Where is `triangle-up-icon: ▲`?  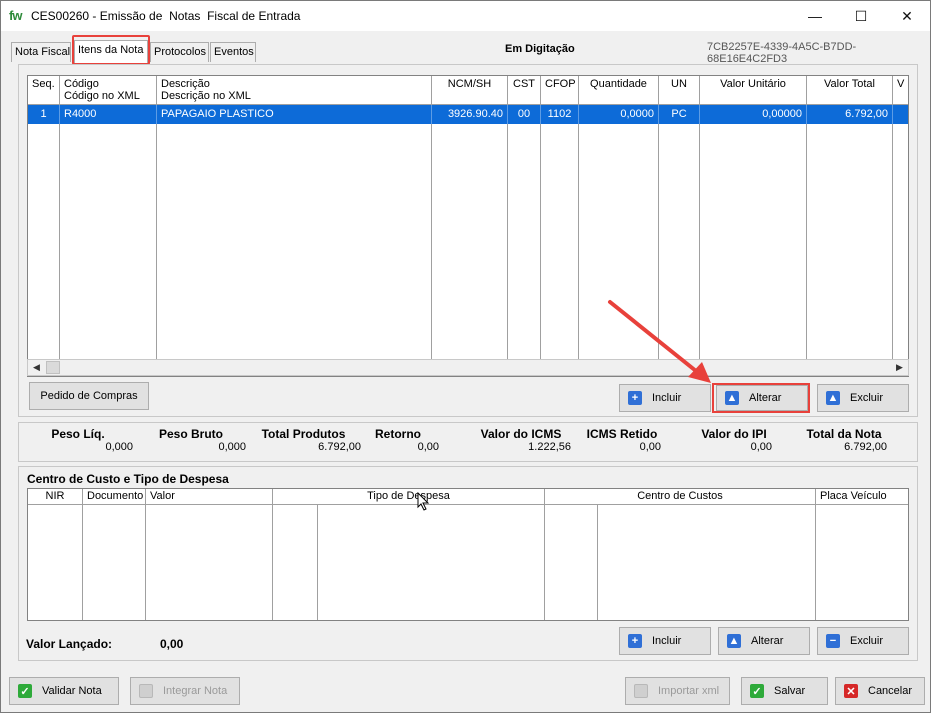
triangle-up-icon: ▲ is located at coordinates (734, 641).